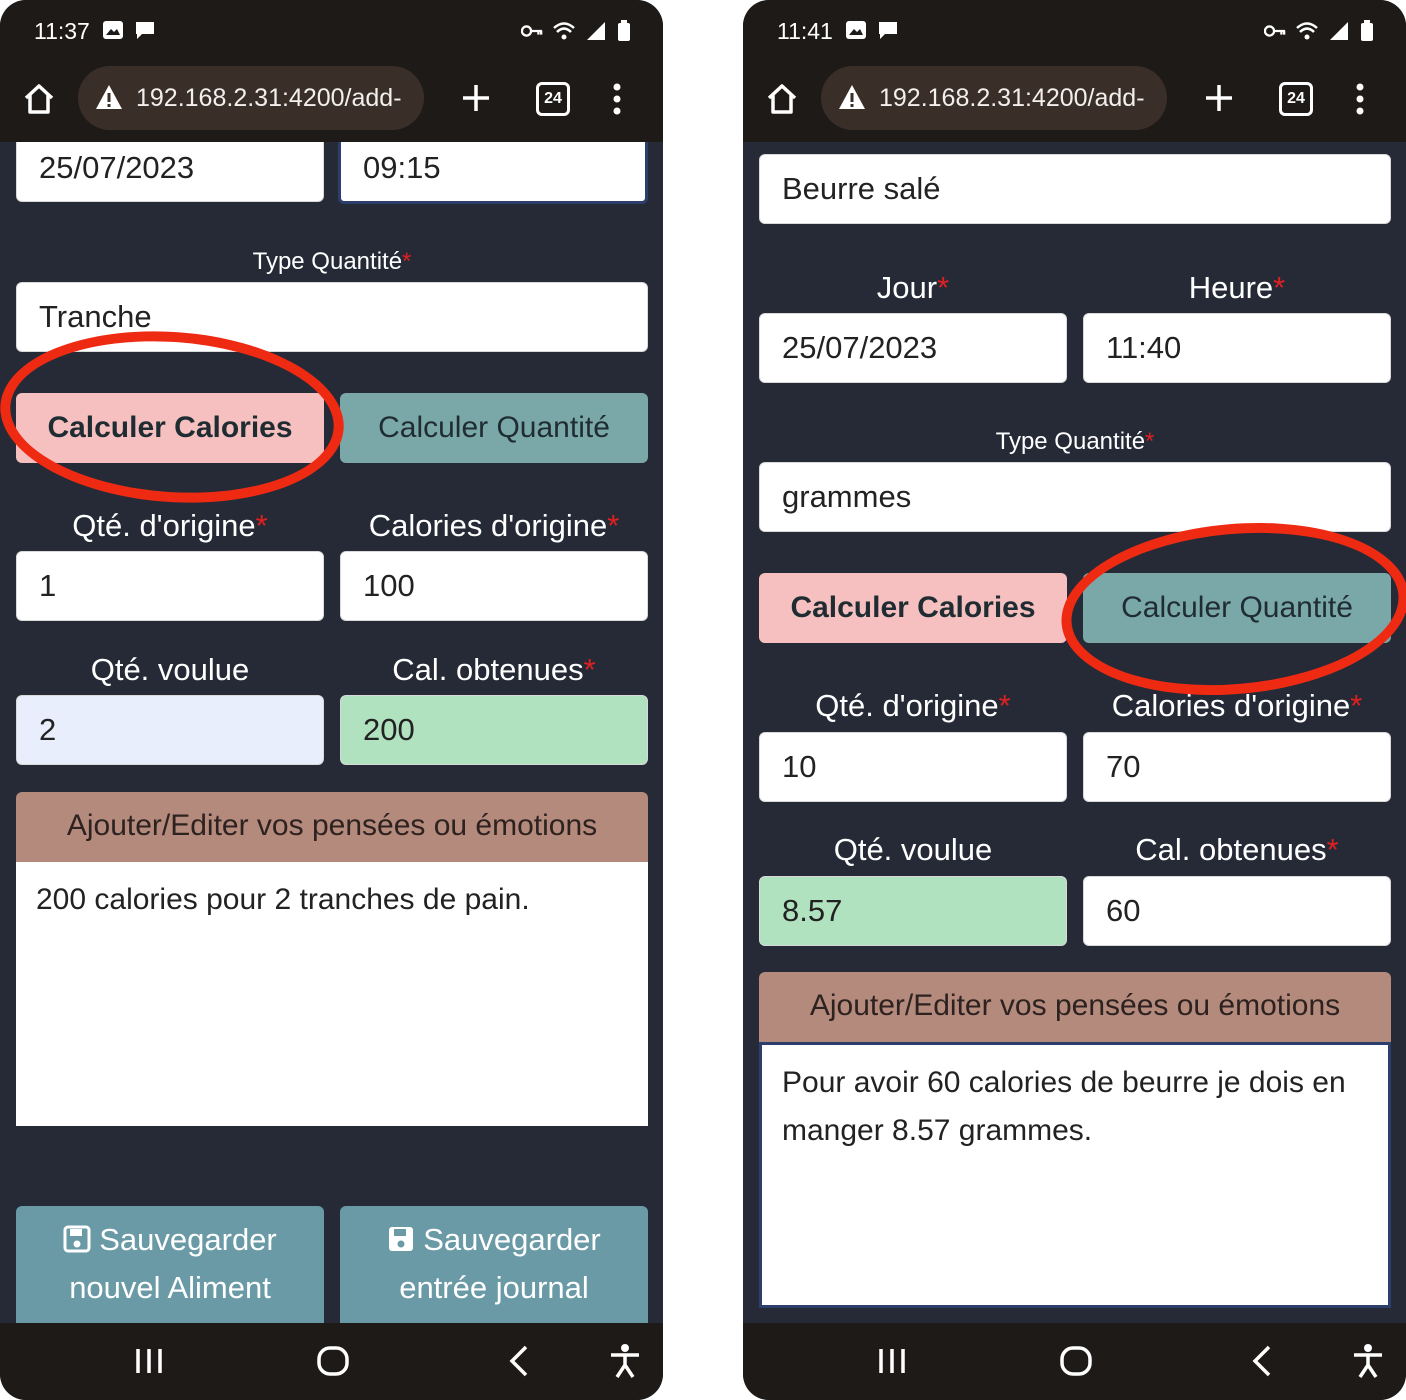 The height and width of the screenshot is (1400, 1406). I want to click on cal-obtenues-field: 200, so click(494, 730).